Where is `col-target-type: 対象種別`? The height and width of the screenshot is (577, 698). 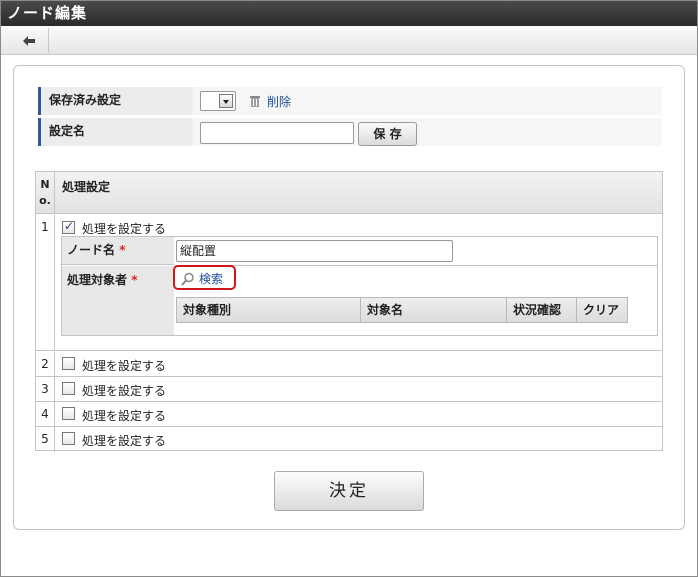 col-target-type: 対象種別 is located at coordinates (269, 310).